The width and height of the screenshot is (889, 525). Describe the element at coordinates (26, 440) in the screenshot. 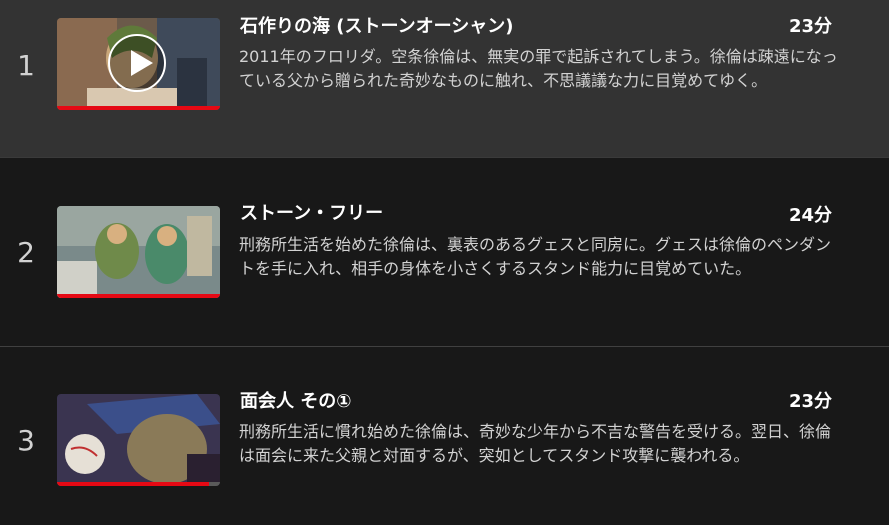

I see `episode-number: 3` at that location.